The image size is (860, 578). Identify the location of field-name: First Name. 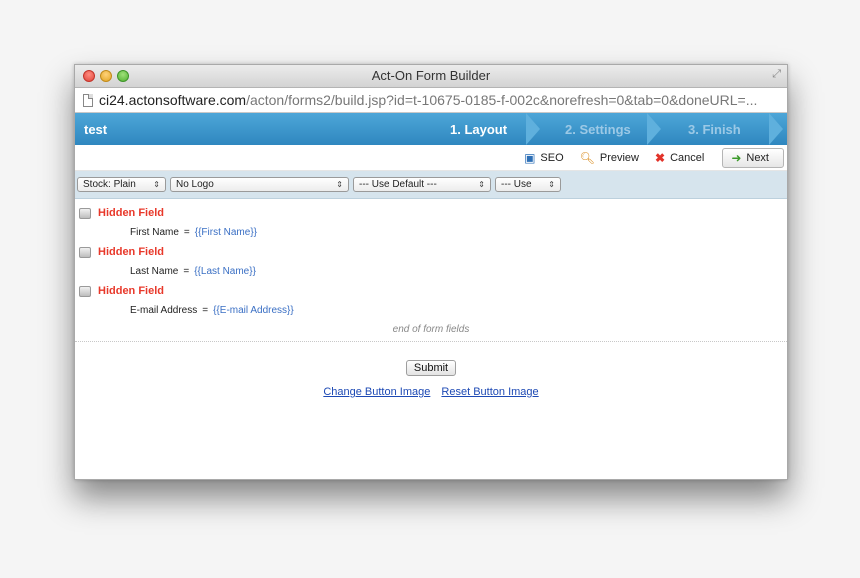
(154, 232).